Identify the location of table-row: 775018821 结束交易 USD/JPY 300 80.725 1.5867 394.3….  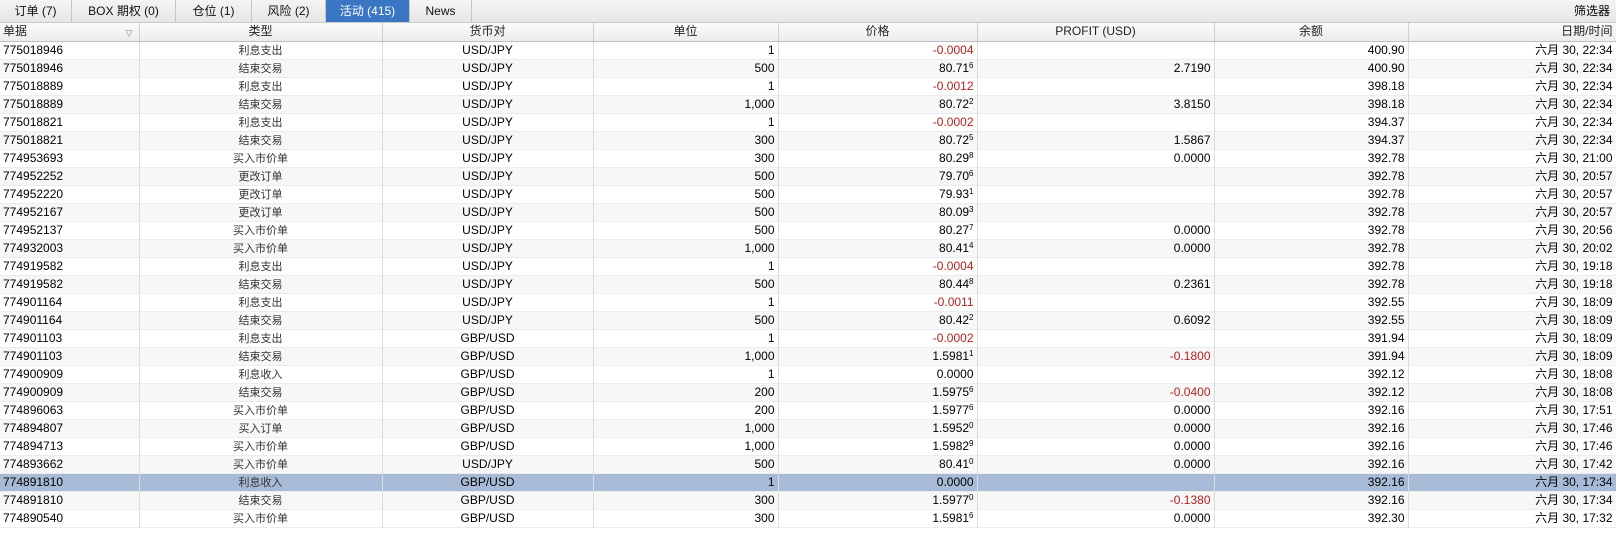
(808, 140).